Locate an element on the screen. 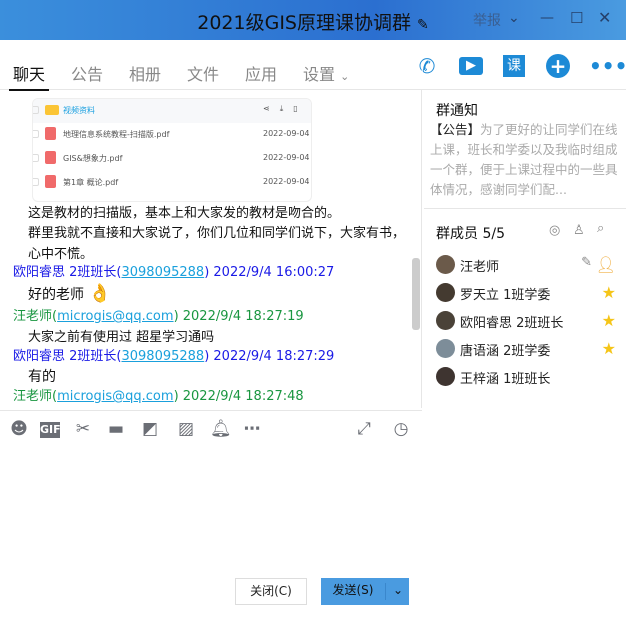  add-member-icon: ♙ is located at coordinates (579, 230).